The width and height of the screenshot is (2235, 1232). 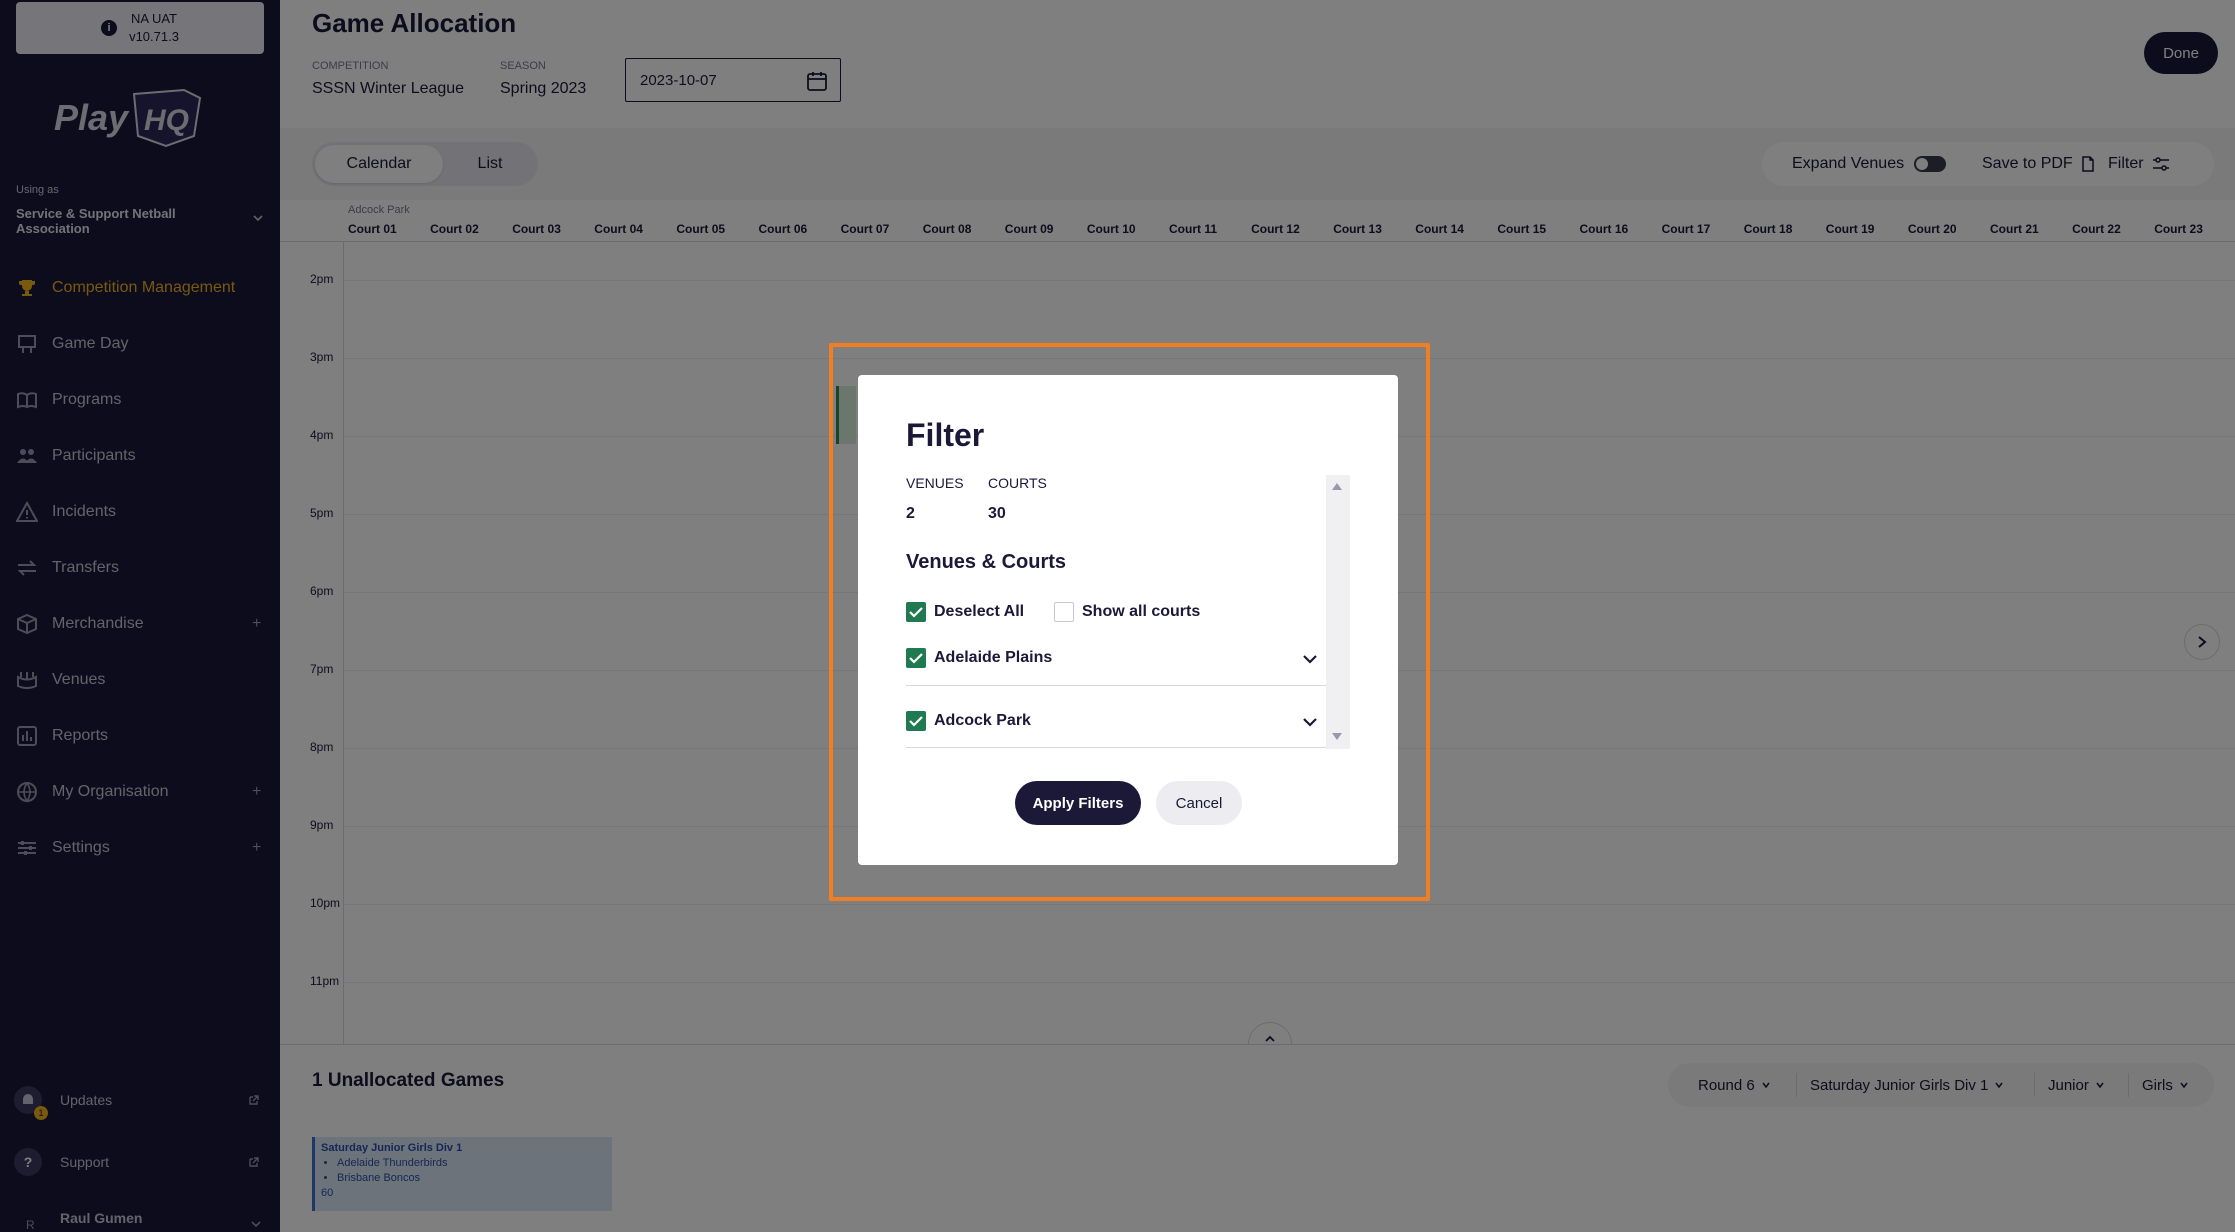 I want to click on scroll-up-icon, so click(x=1337, y=486).